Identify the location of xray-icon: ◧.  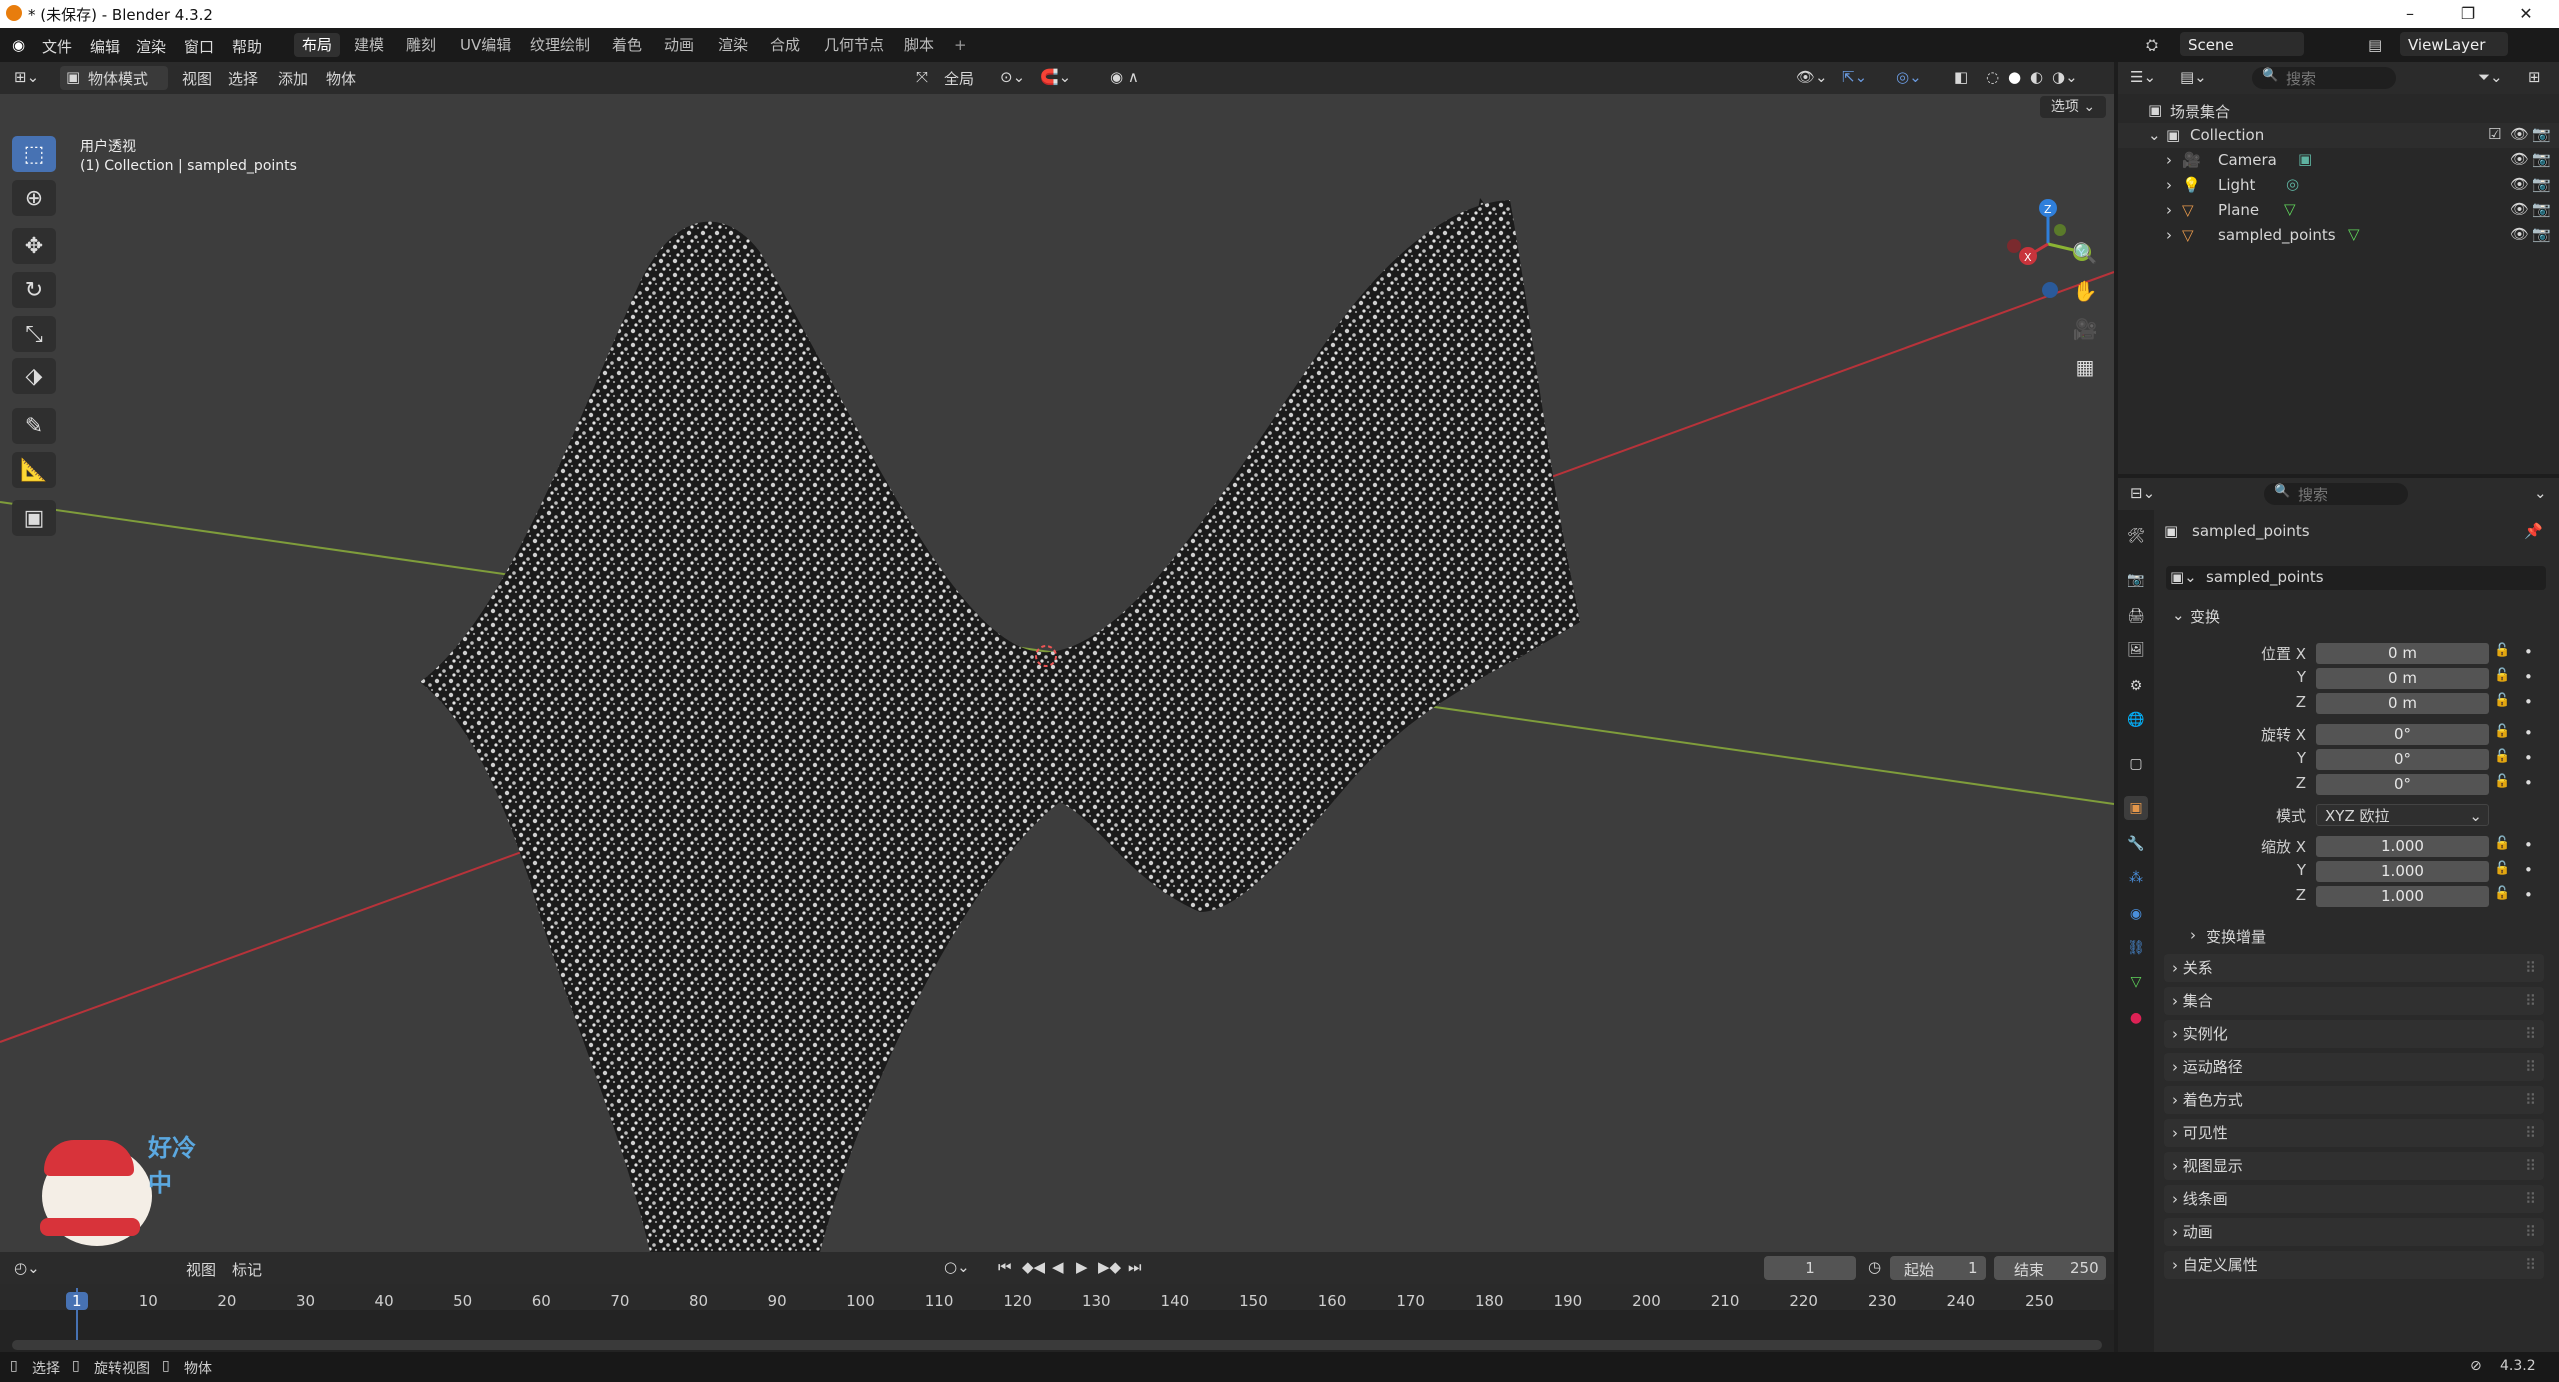
(1961, 77).